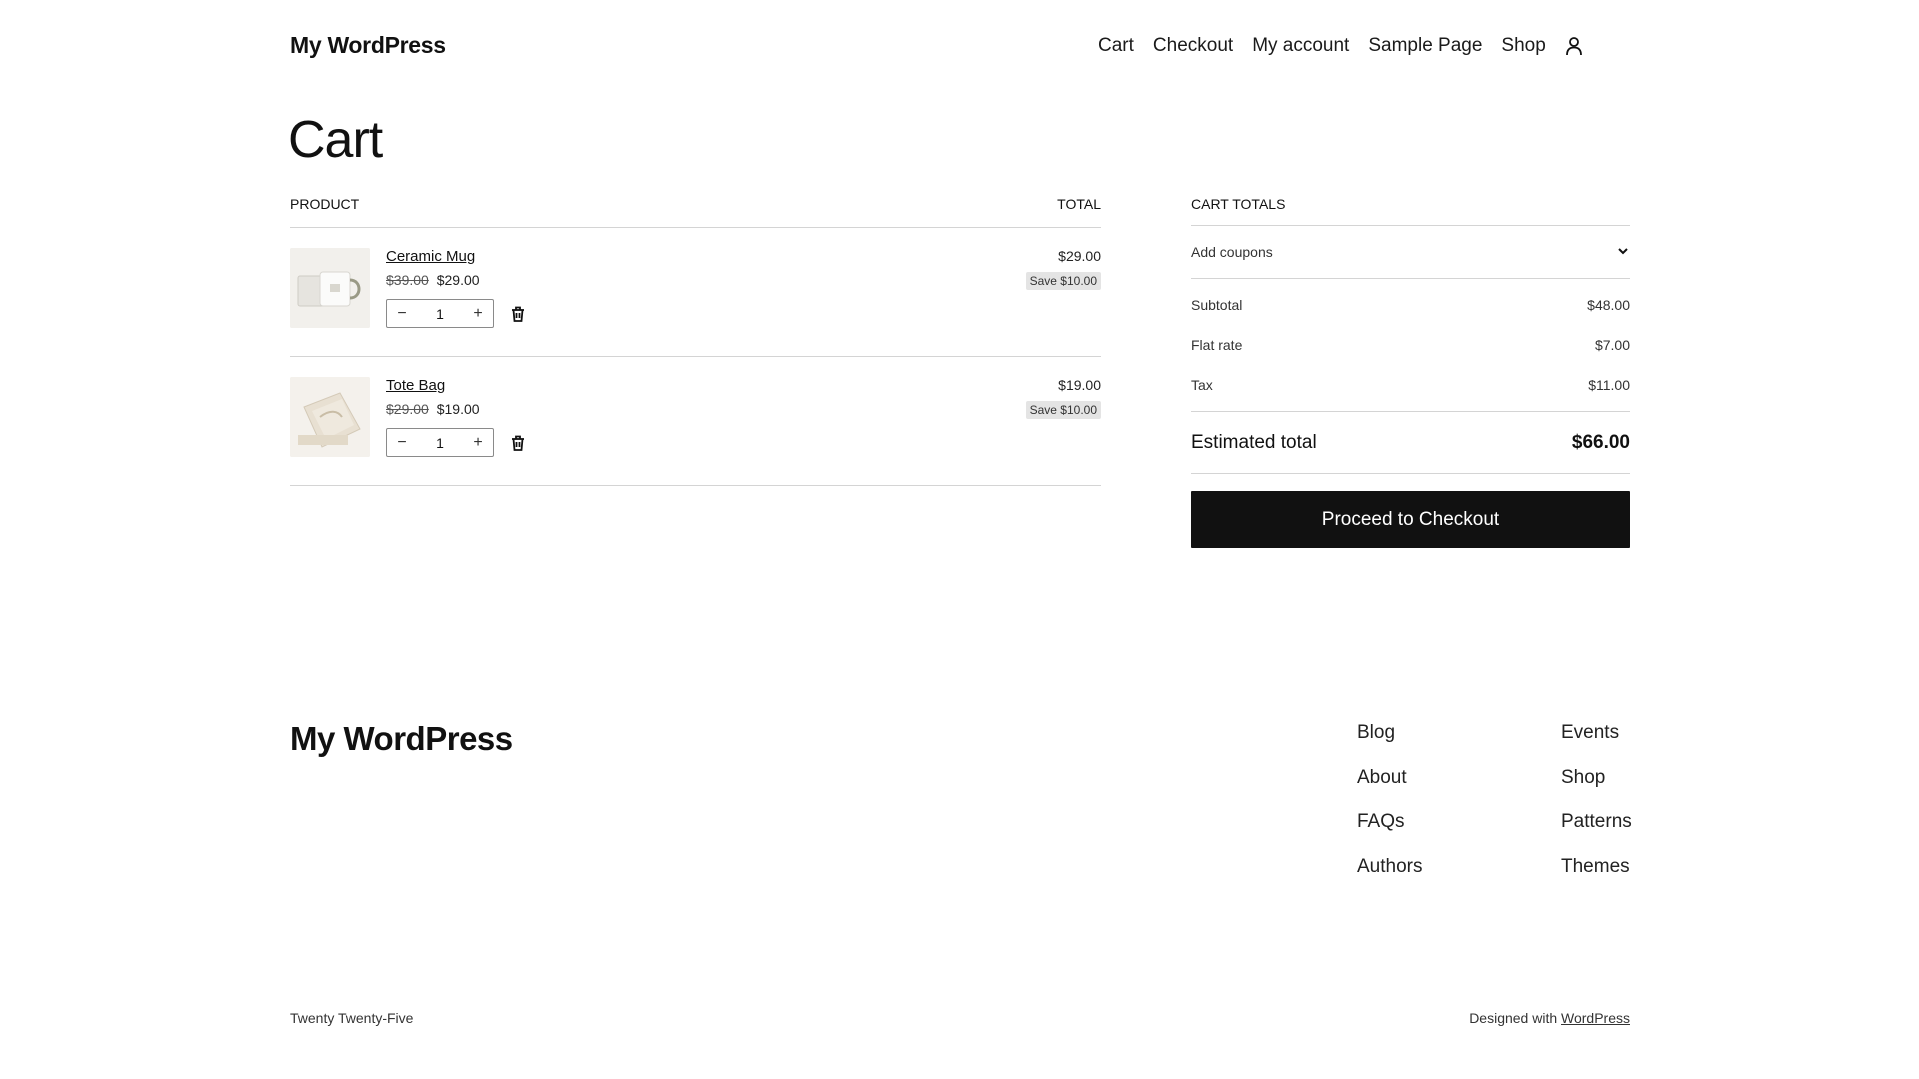 The image size is (1919, 1079). Describe the element at coordinates (1254, 442) in the screenshot. I see `estimated-total-label: Estimated total` at that location.